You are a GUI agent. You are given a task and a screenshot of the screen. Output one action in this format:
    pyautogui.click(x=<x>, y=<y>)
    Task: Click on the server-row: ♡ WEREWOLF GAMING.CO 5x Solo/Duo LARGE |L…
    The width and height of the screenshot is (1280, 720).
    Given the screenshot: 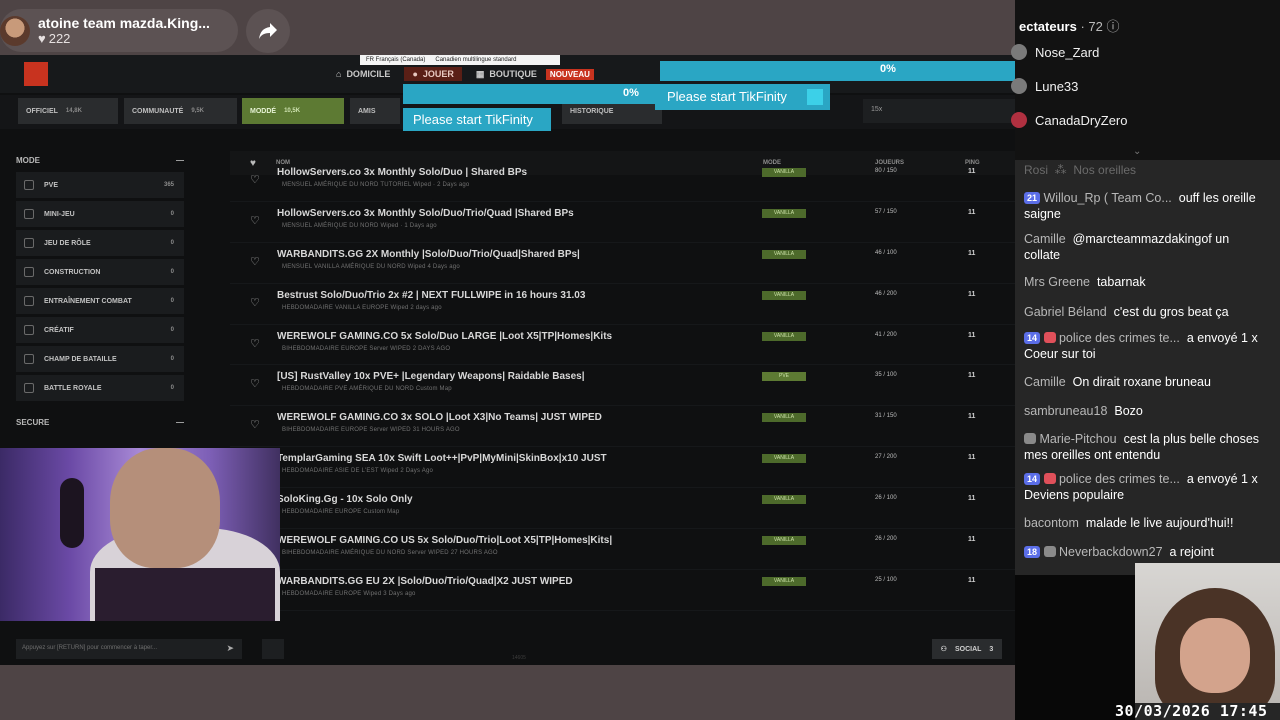 What is the action you would take?
    pyautogui.click(x=622, y=345)
    